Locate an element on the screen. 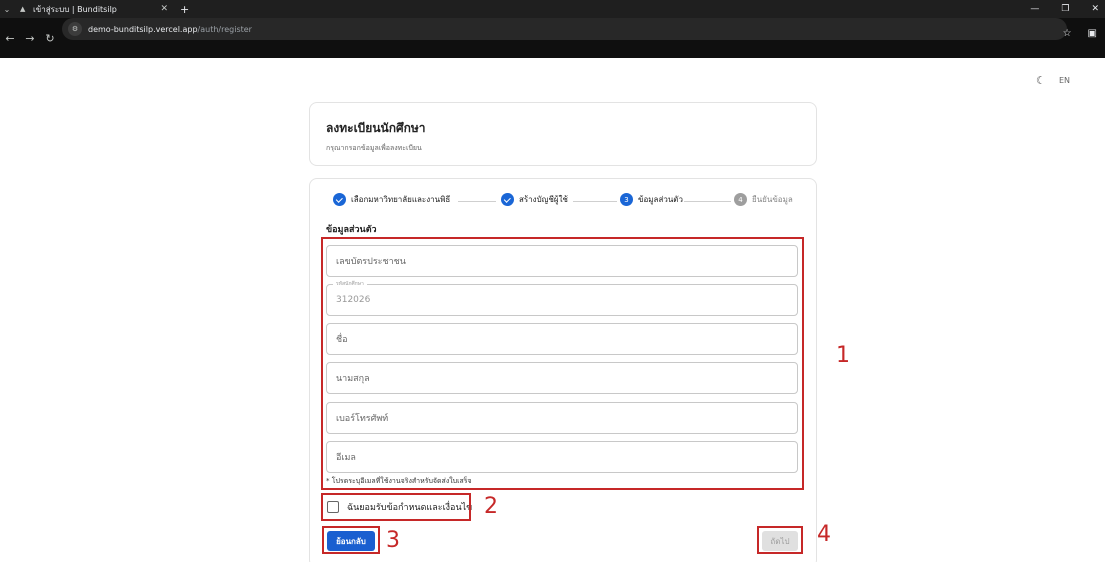  page-subtitle: กรุณากรอกข้อมูลเพื่อลงทะเบียน is located at coordinates (374, 148).